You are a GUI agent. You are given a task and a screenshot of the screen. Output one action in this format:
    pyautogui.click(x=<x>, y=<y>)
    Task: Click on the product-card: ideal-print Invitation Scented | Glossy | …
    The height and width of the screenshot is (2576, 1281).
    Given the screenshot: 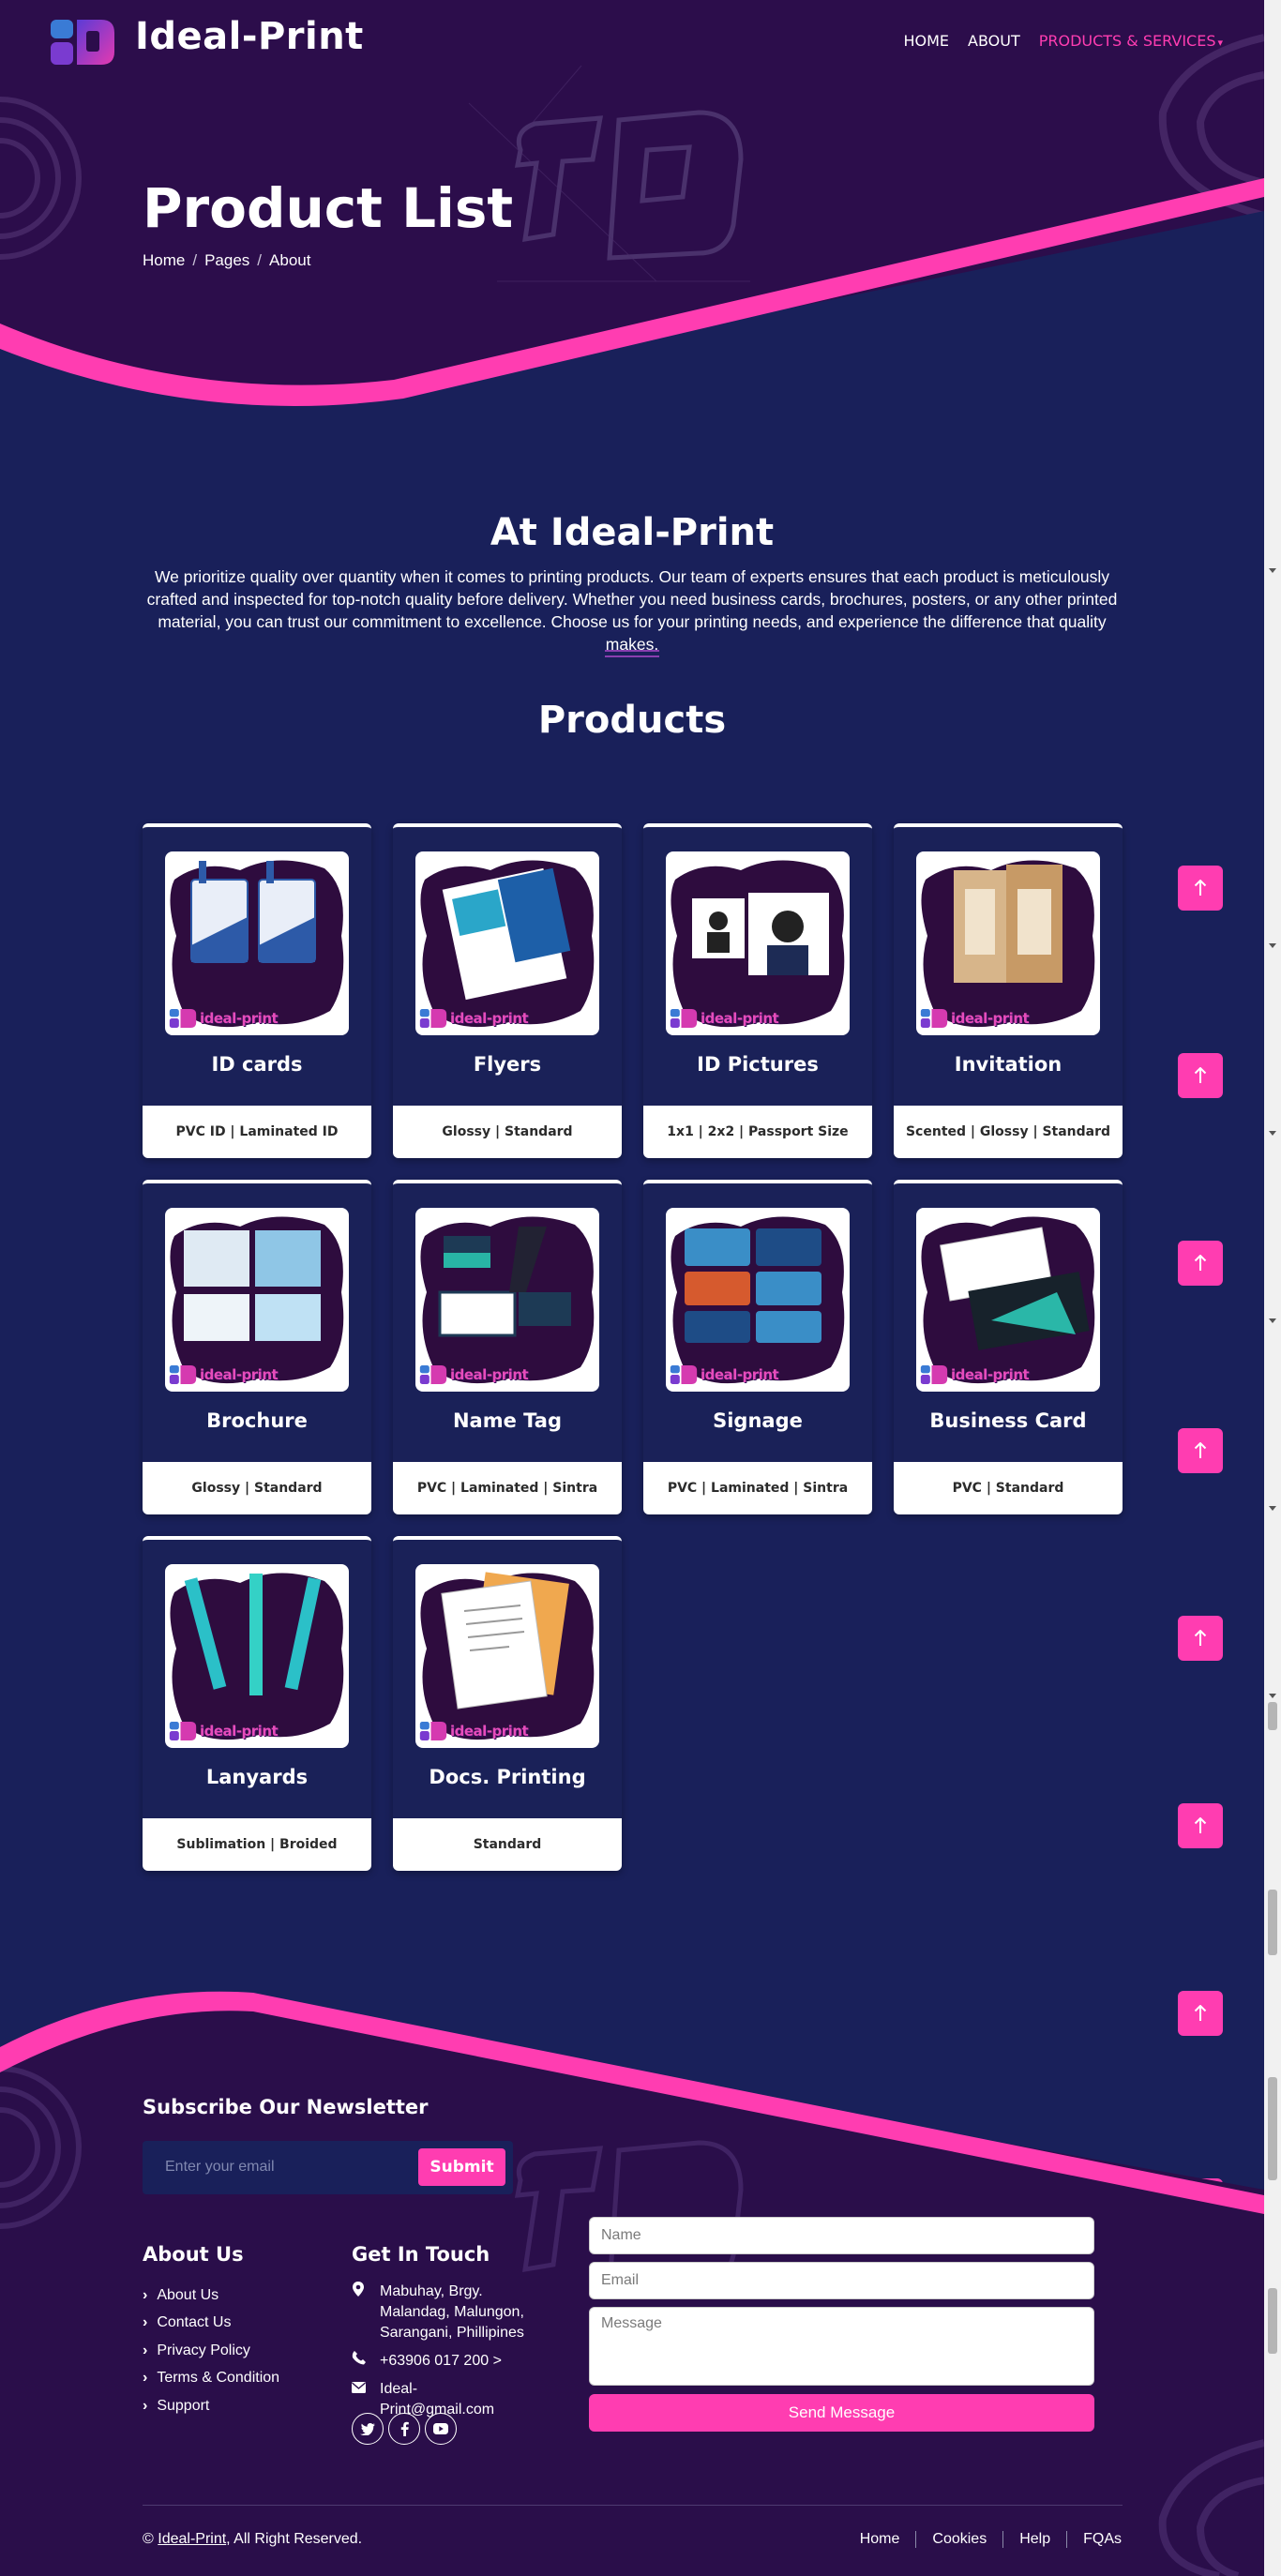 What is the action you would take?
    pyautogui.click(x=1009, y=990)
    